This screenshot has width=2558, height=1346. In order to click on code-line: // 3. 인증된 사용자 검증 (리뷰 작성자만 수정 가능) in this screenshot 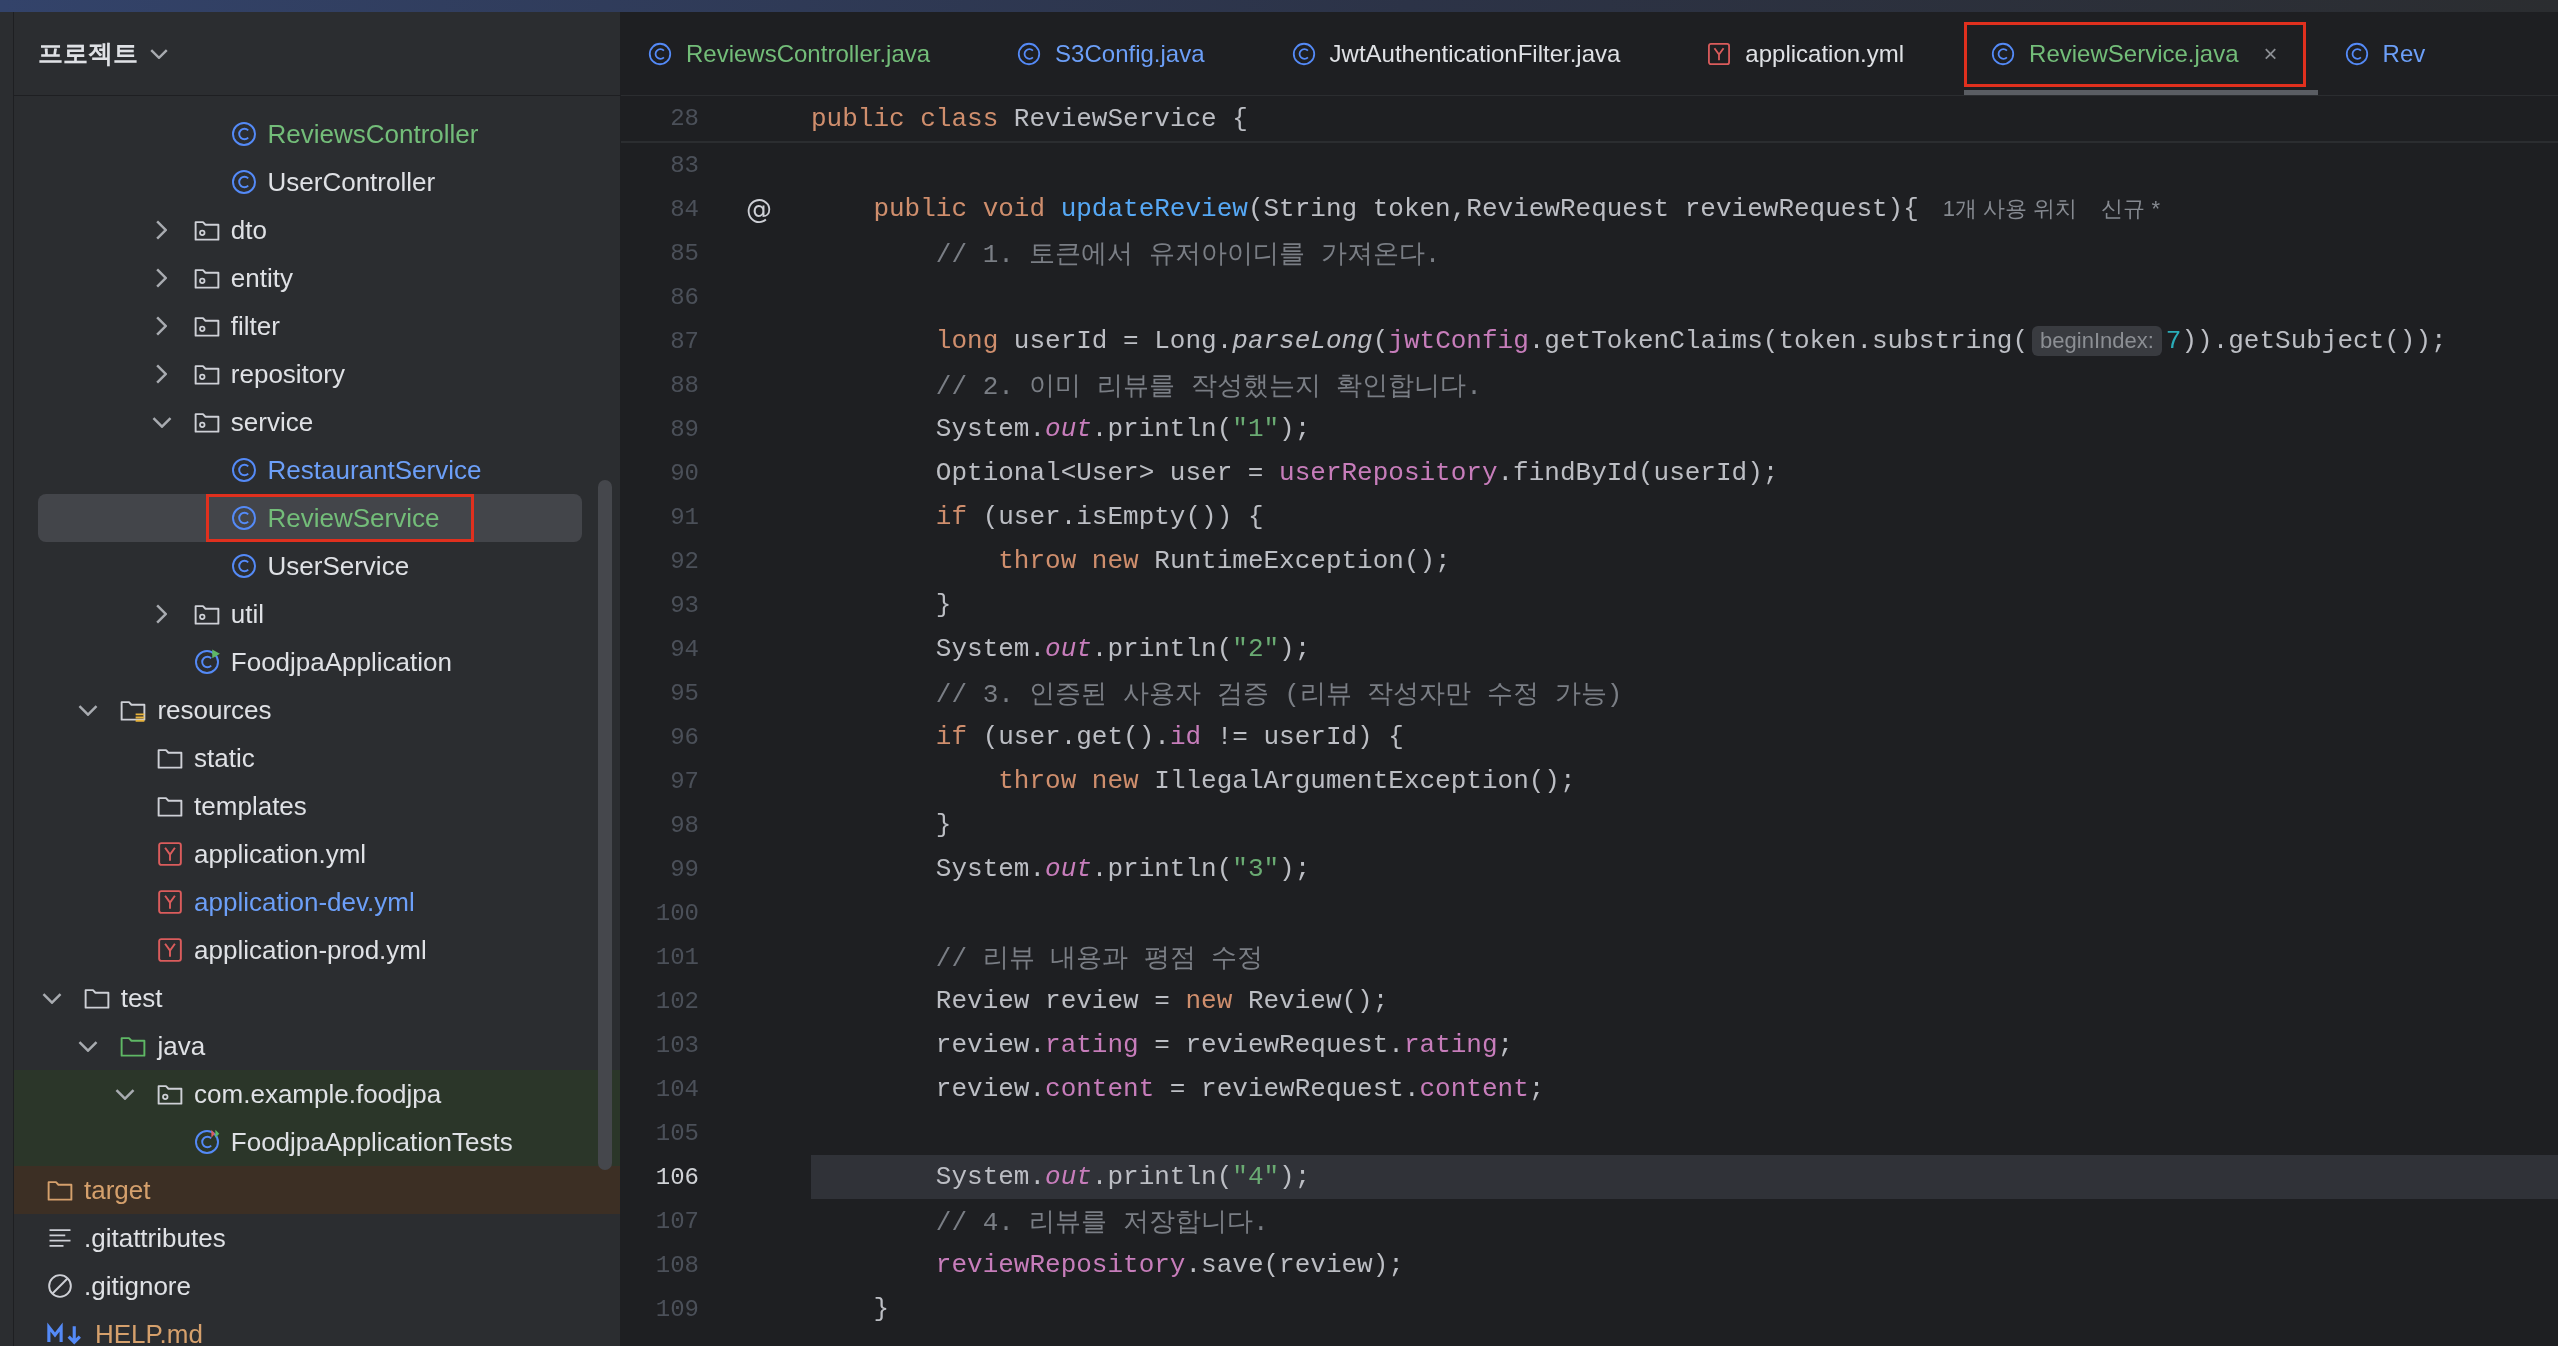, I will do `click(1279, 695)`.